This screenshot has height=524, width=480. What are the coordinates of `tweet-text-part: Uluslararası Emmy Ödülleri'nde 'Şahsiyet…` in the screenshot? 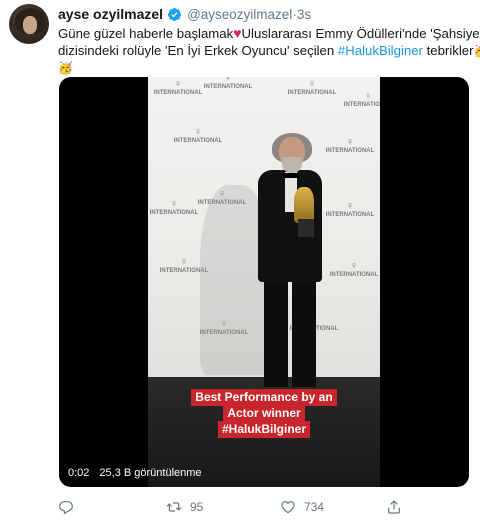 It's located at (360, 33).